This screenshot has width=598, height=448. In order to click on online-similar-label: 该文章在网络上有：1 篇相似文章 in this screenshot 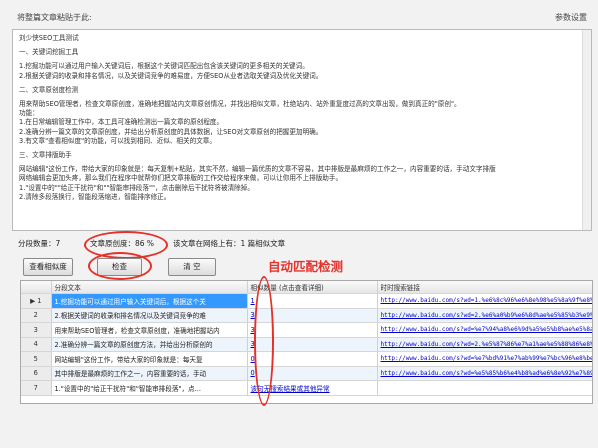, I will do `click(229, 243)`.